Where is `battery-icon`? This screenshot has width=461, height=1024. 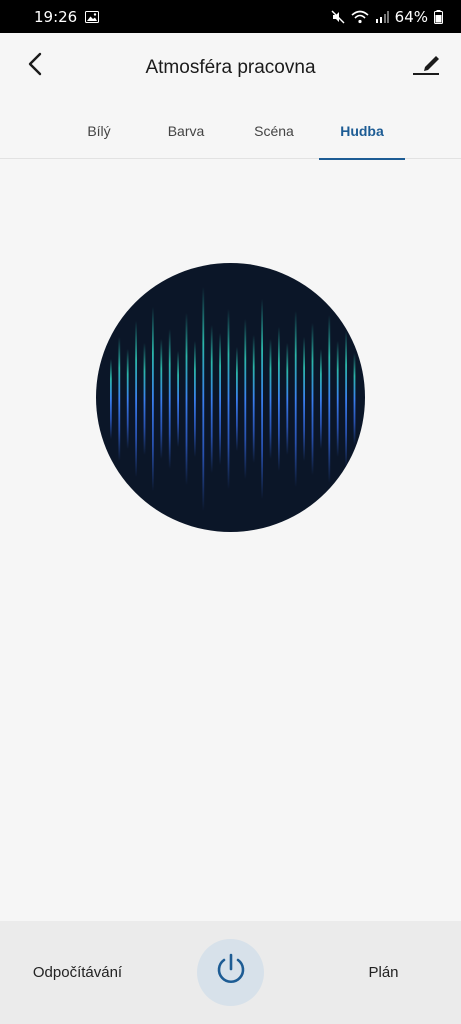 battery-icon is located at coordinates (438, 16).